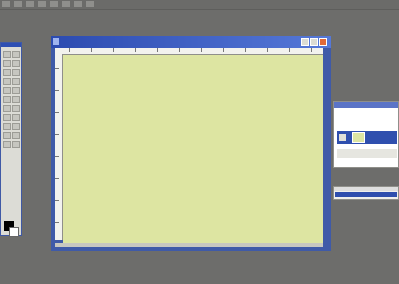 The image size is (399, 284). I want to click on tools-palette-titlebar, so click(11, 45).